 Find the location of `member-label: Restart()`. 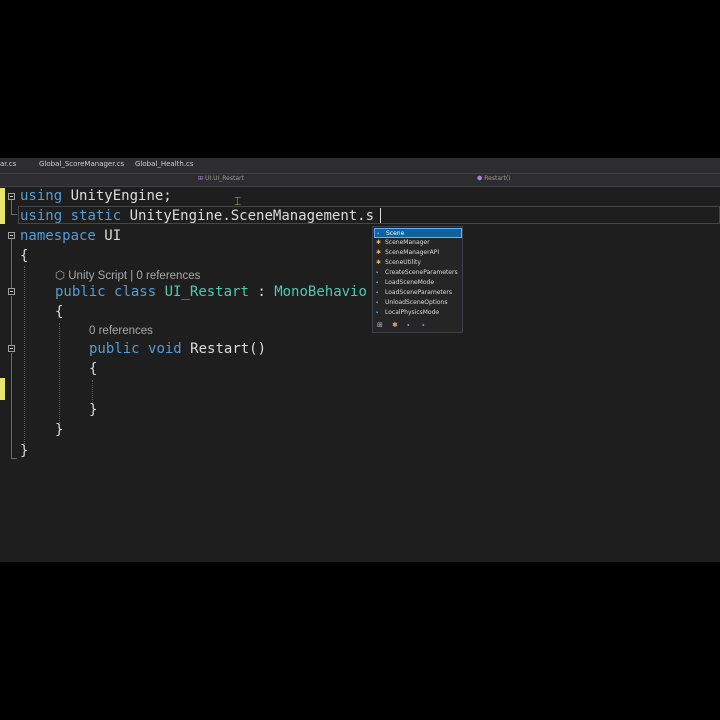

member-label: Restart() is located at coordinates (497, 178).